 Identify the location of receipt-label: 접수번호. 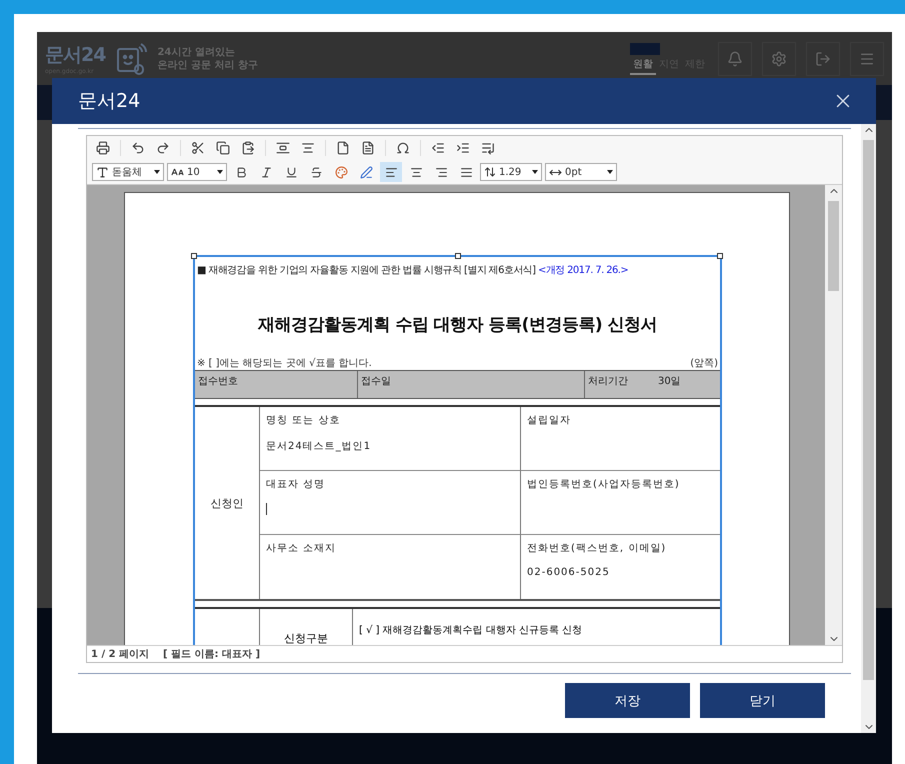
(218, 382).